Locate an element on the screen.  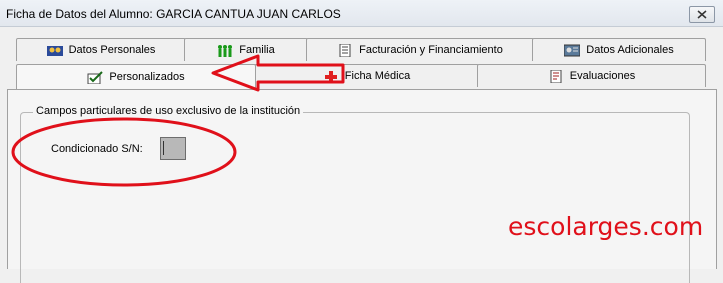
tab-evaluaciones: Evaluaciones is located at coordinates (591, 75).